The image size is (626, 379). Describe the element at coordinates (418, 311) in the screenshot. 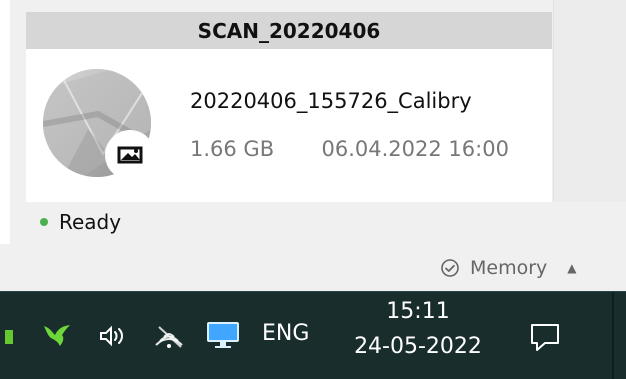

I see `clock-time: 15:11` at that location.